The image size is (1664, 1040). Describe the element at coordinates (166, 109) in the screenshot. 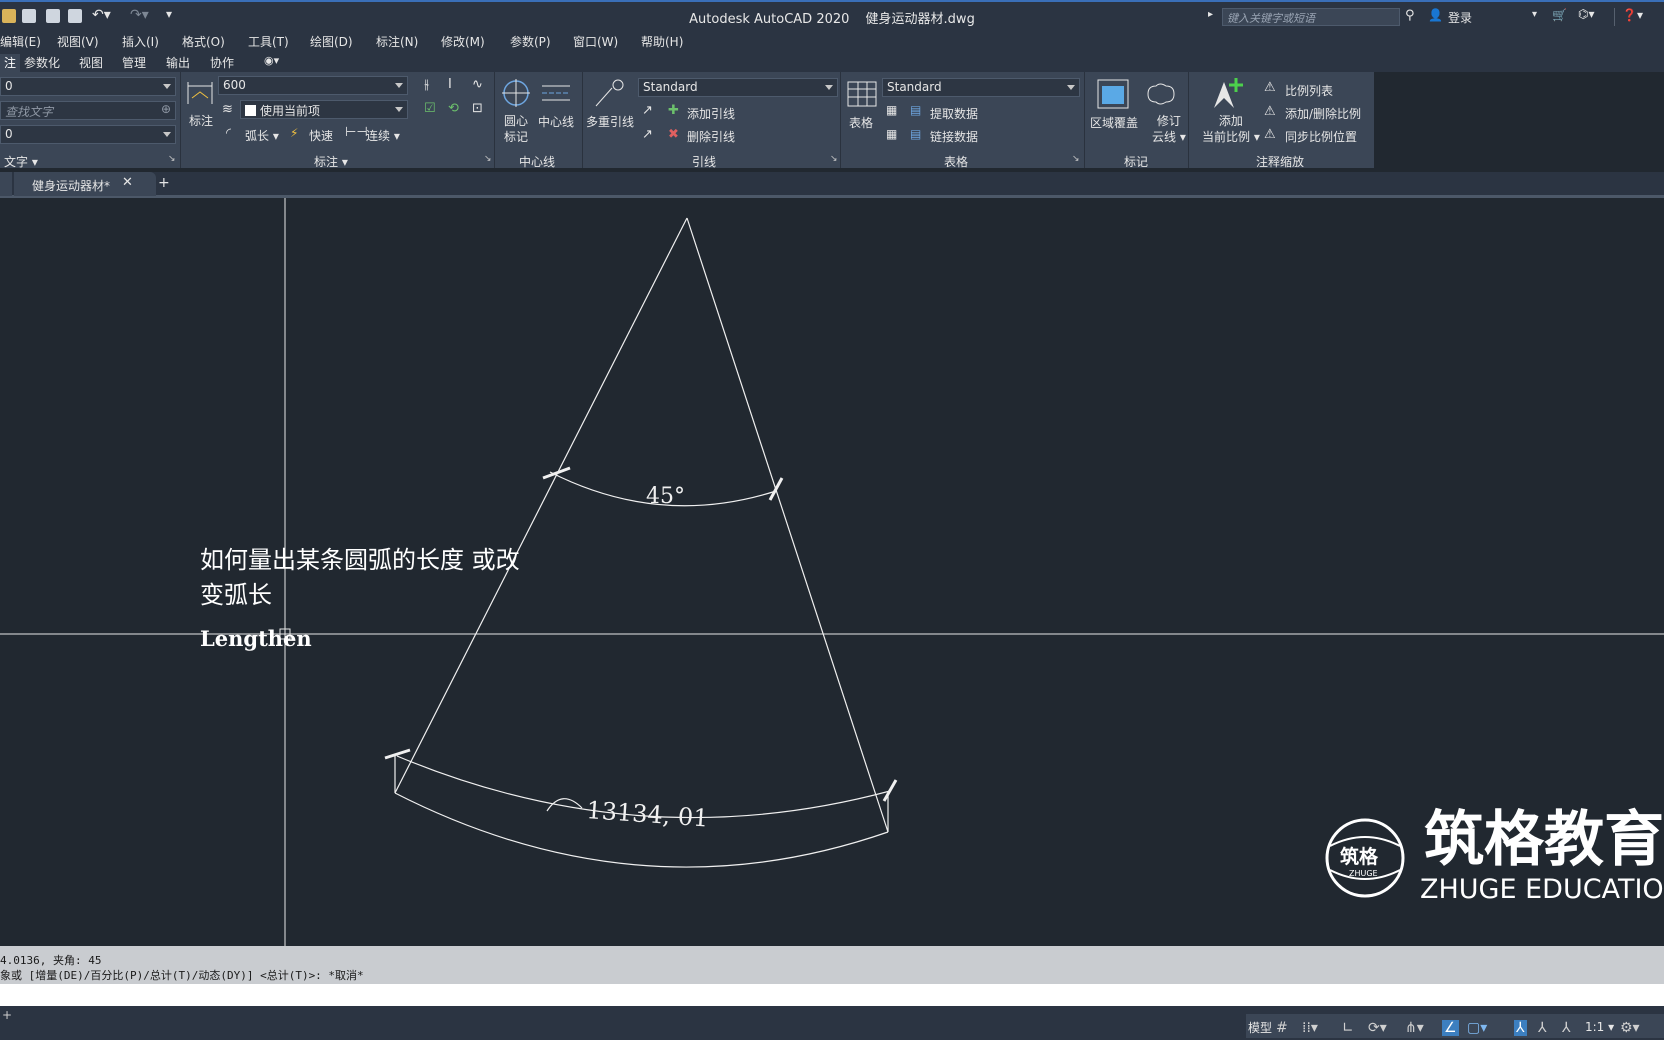

I see `find-icon: ⊕` at that location.